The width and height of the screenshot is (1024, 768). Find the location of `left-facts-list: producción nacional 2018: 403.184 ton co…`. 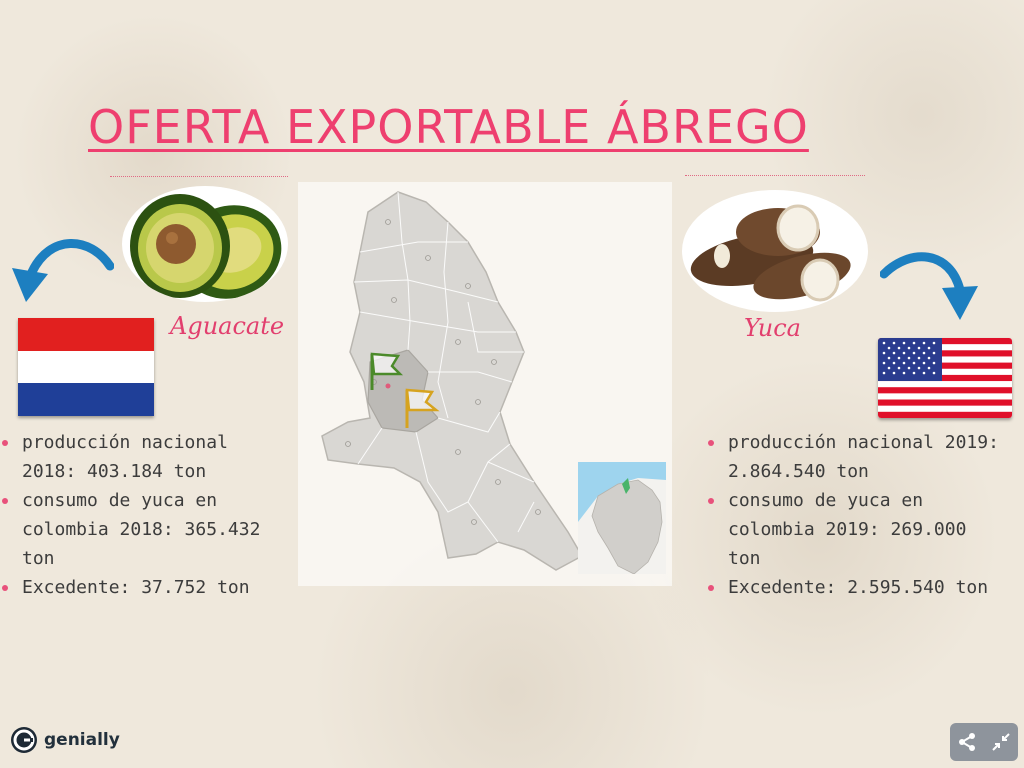

left-facts-list: producción nacional 2018: 403.184 ton co… is located at coordinates (146, 515).